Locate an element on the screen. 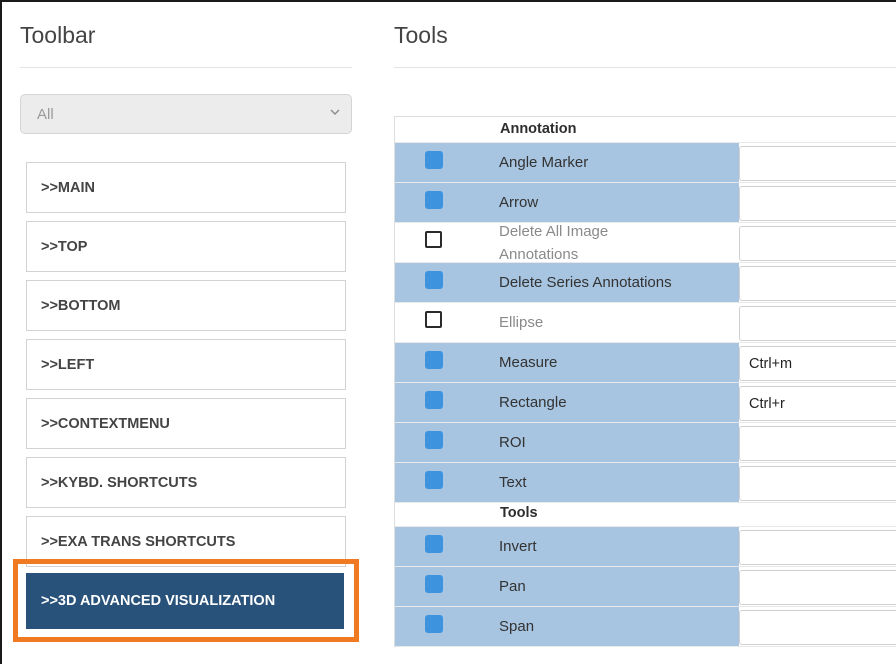 Image resolution: width=896 pixels, height=664 pixels. checkbox-arrow is located at coordinates (433, 199).